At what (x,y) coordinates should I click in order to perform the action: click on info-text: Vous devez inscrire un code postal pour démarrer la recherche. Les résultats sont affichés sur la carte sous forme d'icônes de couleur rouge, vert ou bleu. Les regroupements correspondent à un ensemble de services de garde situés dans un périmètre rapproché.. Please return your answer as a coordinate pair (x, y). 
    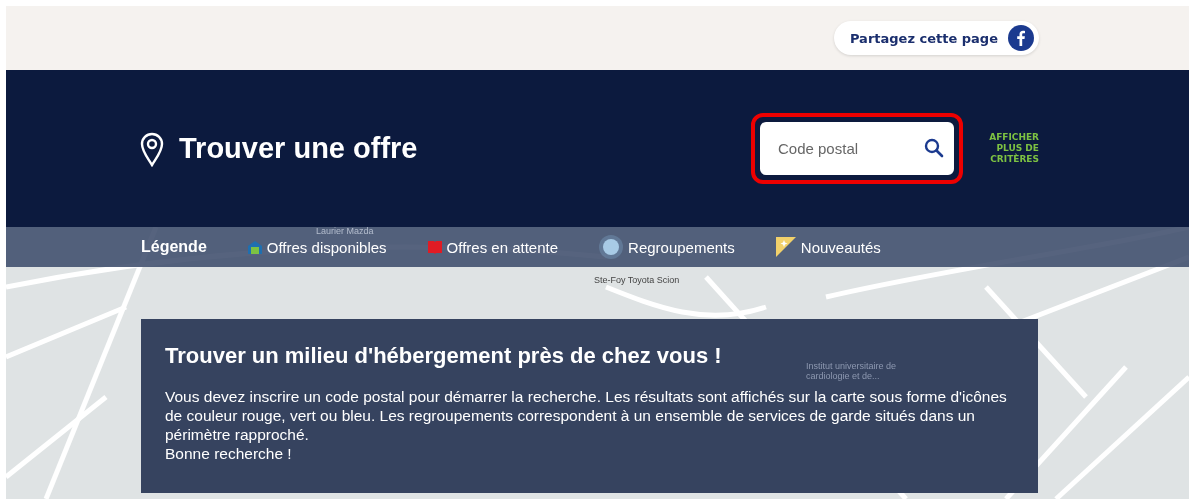
    Looking at the image, I should click on (586, 415).